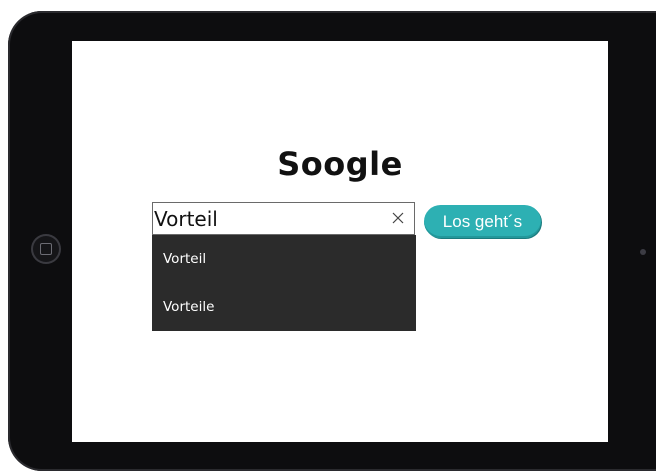  I want to click on suggestion-item: Vorteil, so click(284, 259).